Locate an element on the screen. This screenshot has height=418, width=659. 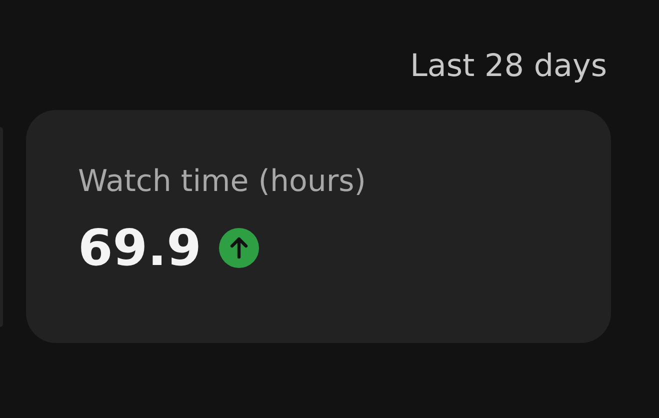
metric-value: 69.9 is located at coordinates (140, 248).